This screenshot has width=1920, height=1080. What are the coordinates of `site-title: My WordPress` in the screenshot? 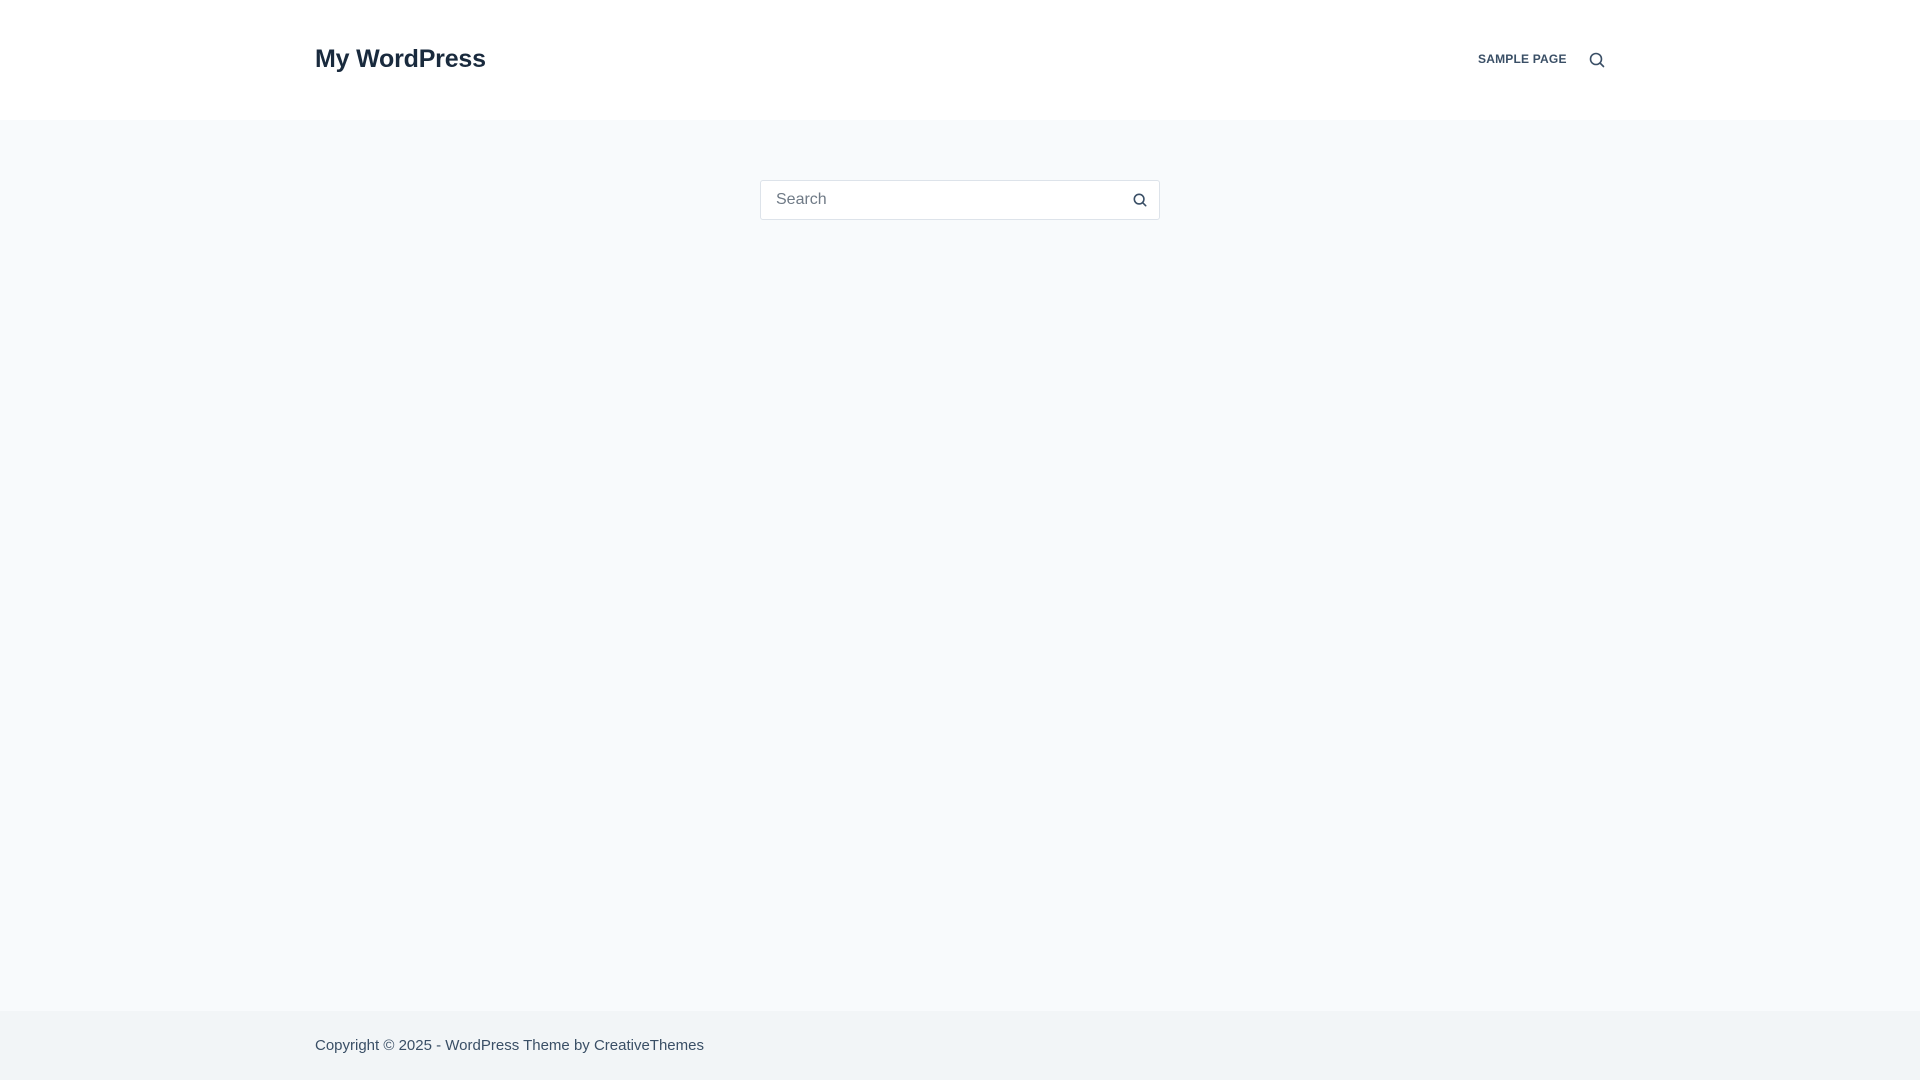 It's located at (400, 59).